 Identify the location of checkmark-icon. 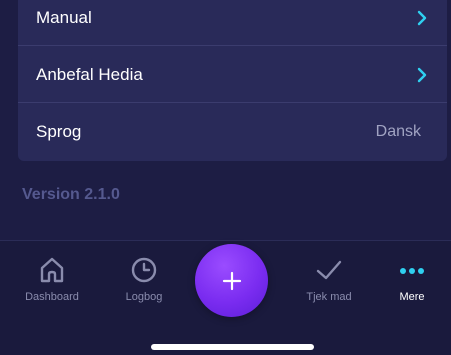
(329, 270).